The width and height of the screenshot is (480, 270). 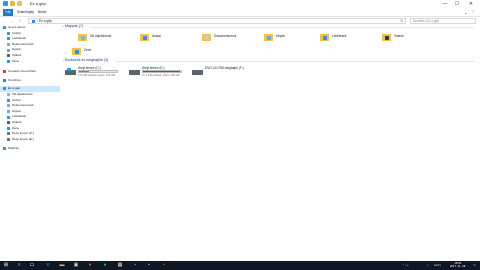 I want to click on folder-dokumentumok: Dokumentumok, so click(x=231, y=38).